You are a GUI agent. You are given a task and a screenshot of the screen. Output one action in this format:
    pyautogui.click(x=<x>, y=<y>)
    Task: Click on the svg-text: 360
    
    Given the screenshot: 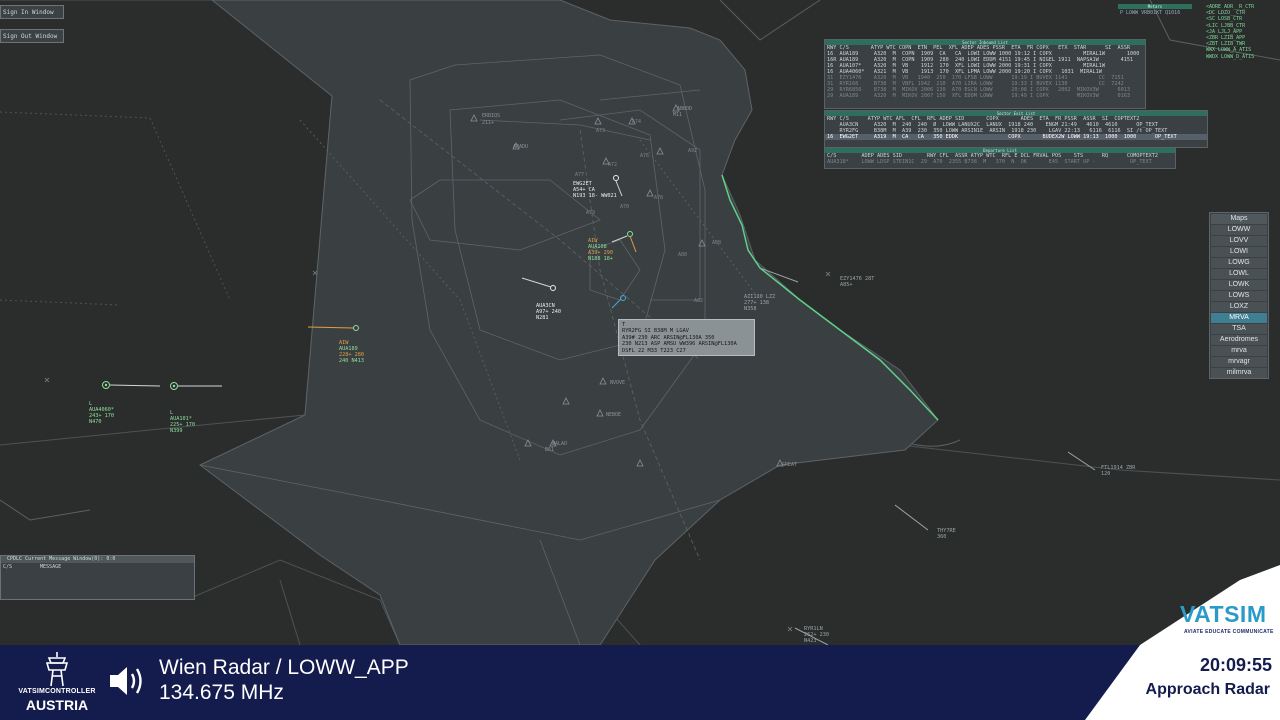 What is the action you would take?
    pyautogui.click(x=941, y=537)
    